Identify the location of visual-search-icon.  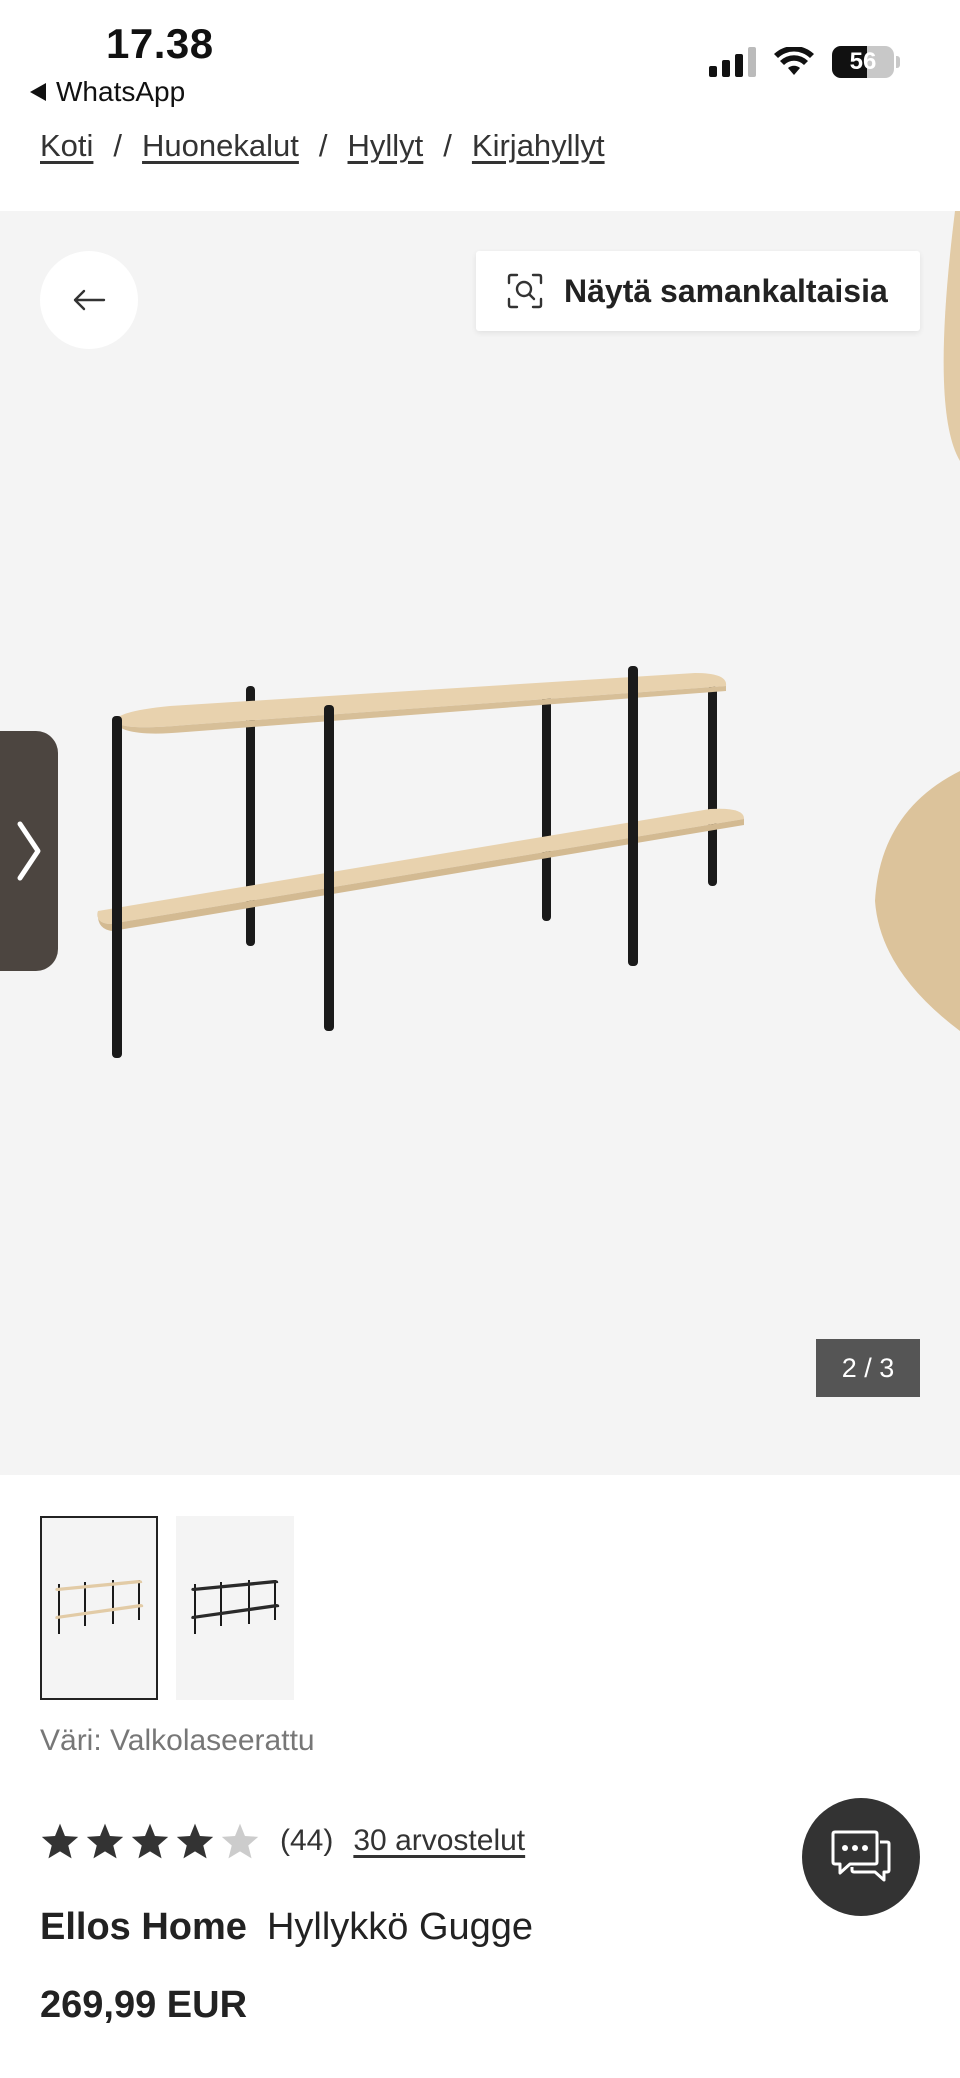
(525, 291).